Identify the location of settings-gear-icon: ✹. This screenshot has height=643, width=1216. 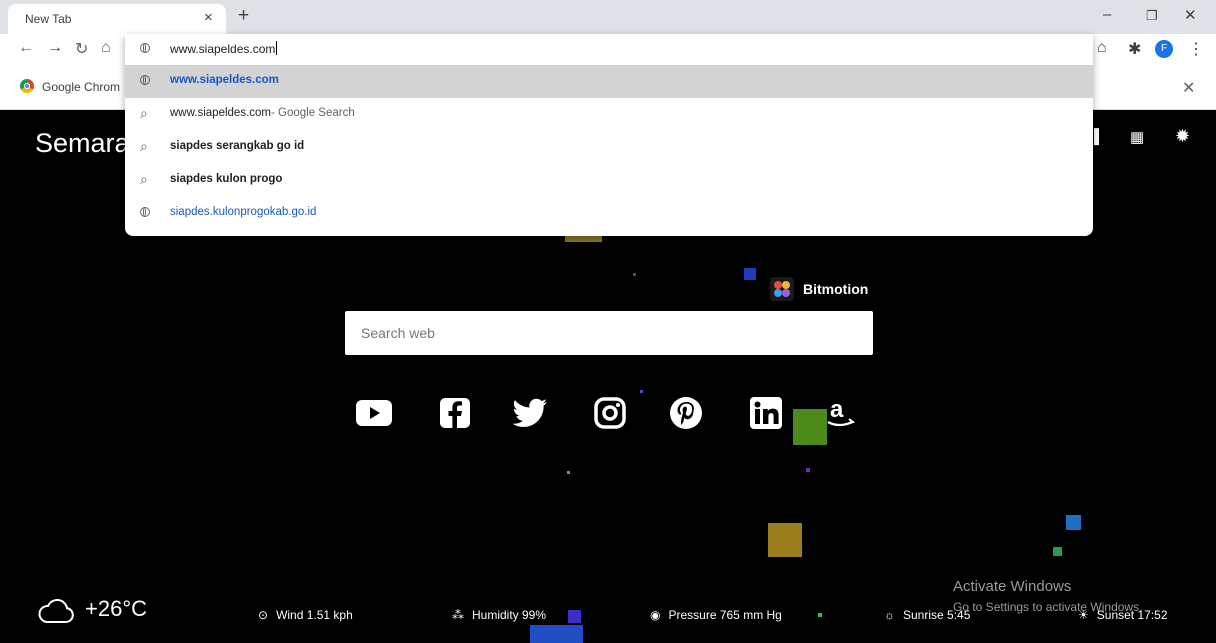
(1182, 136).